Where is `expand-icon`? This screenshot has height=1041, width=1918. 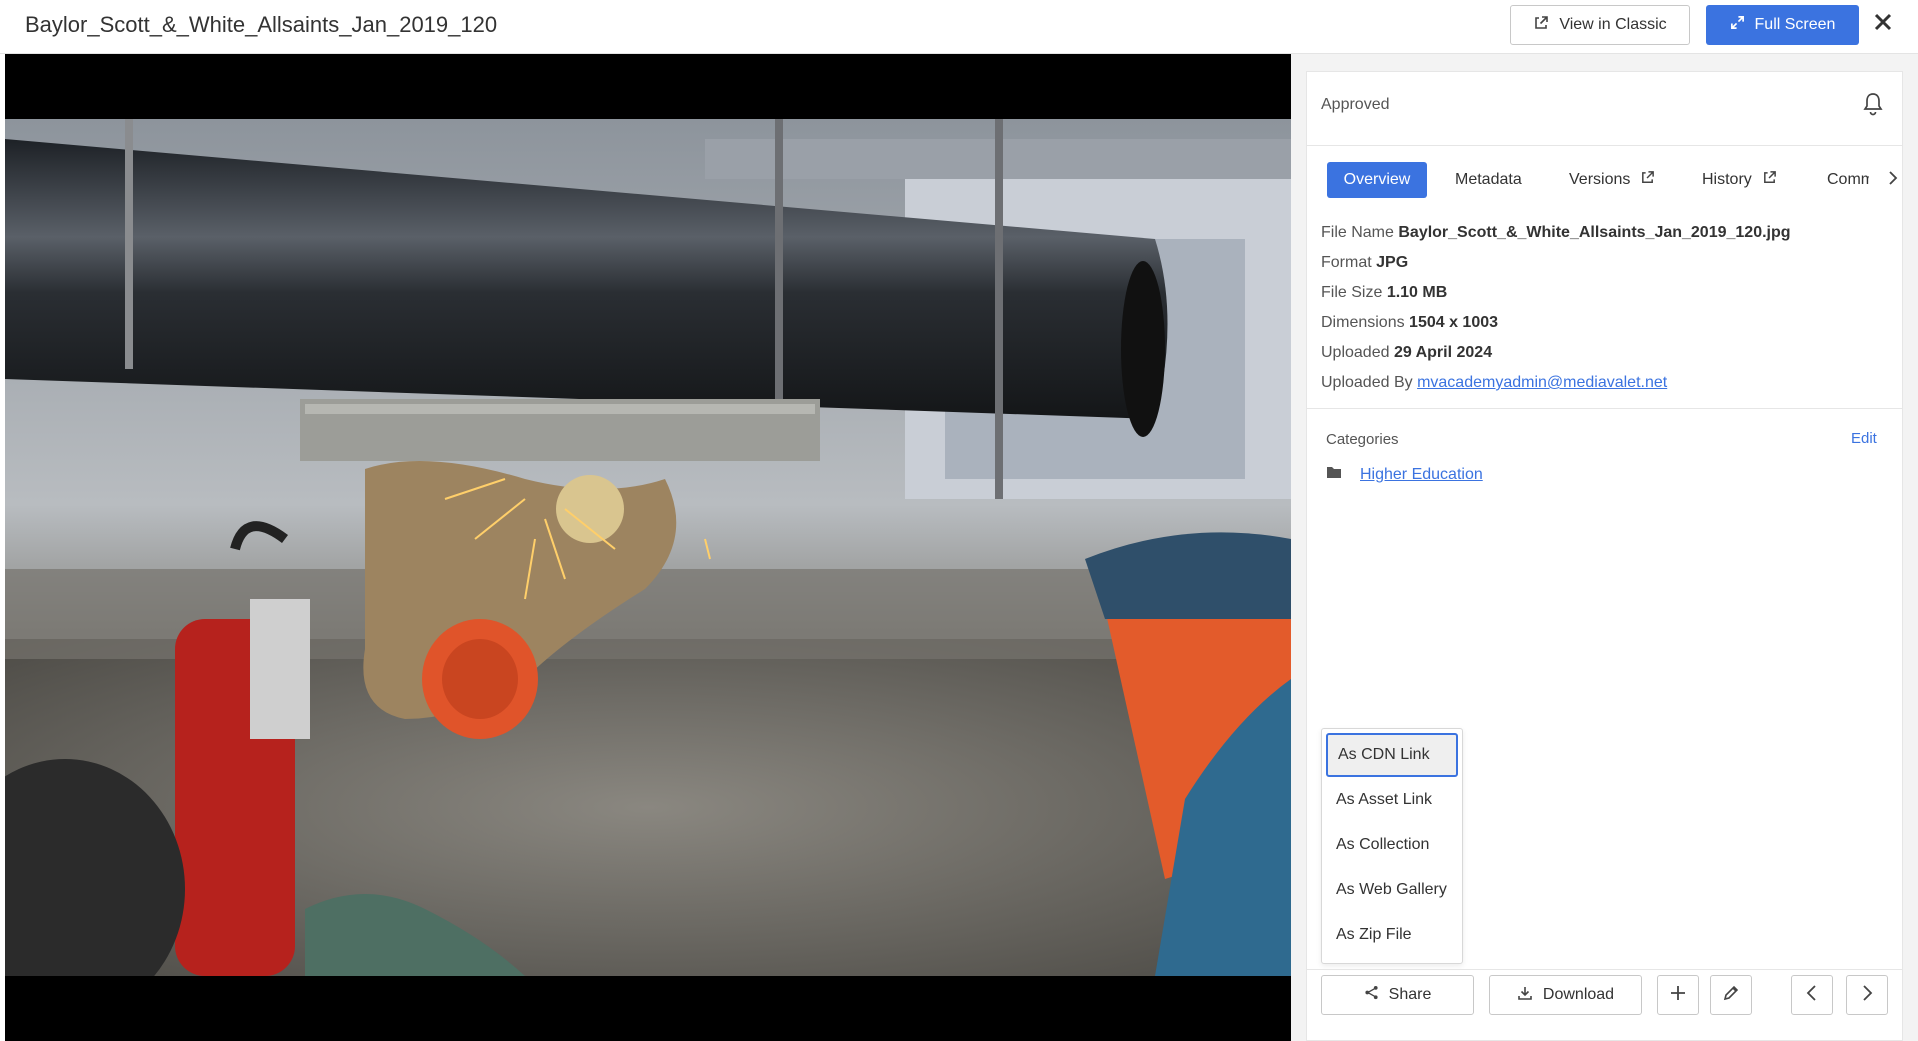 expand-icon is located at coordinates (1737, 25).